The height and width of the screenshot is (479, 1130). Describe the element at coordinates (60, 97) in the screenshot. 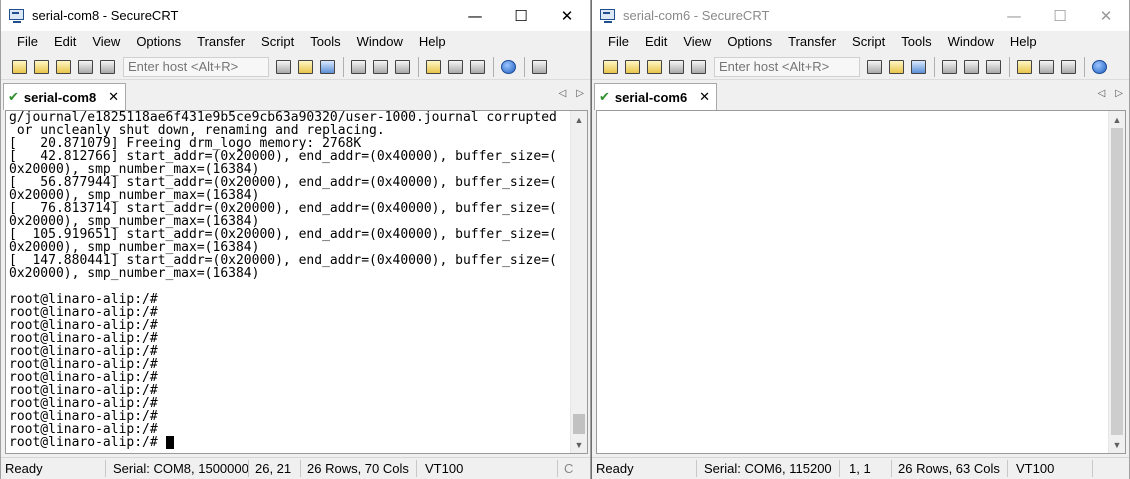

I see `tab-label: serial-com8` at that location.